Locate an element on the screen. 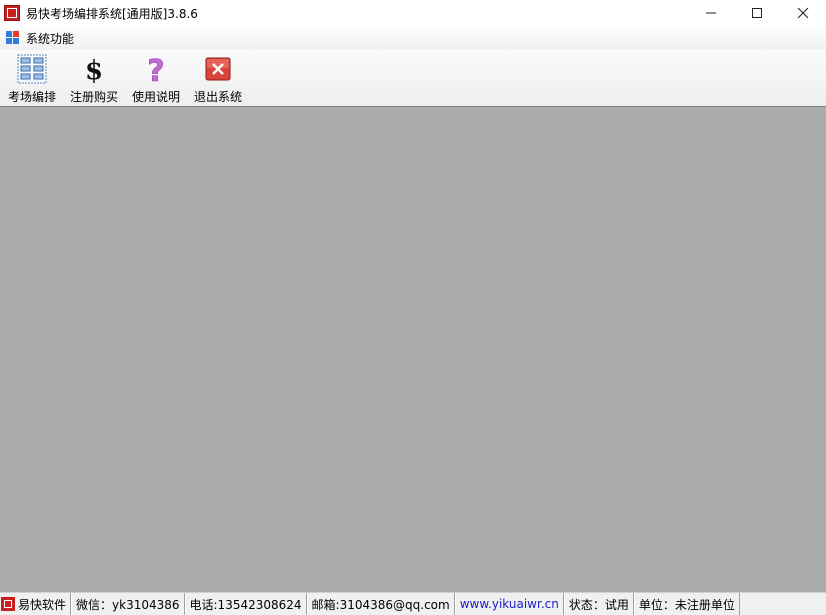 Image resolution: width=826 pixels, height=615 pixels. question-icon: ? is located at coordinates (156, 69).